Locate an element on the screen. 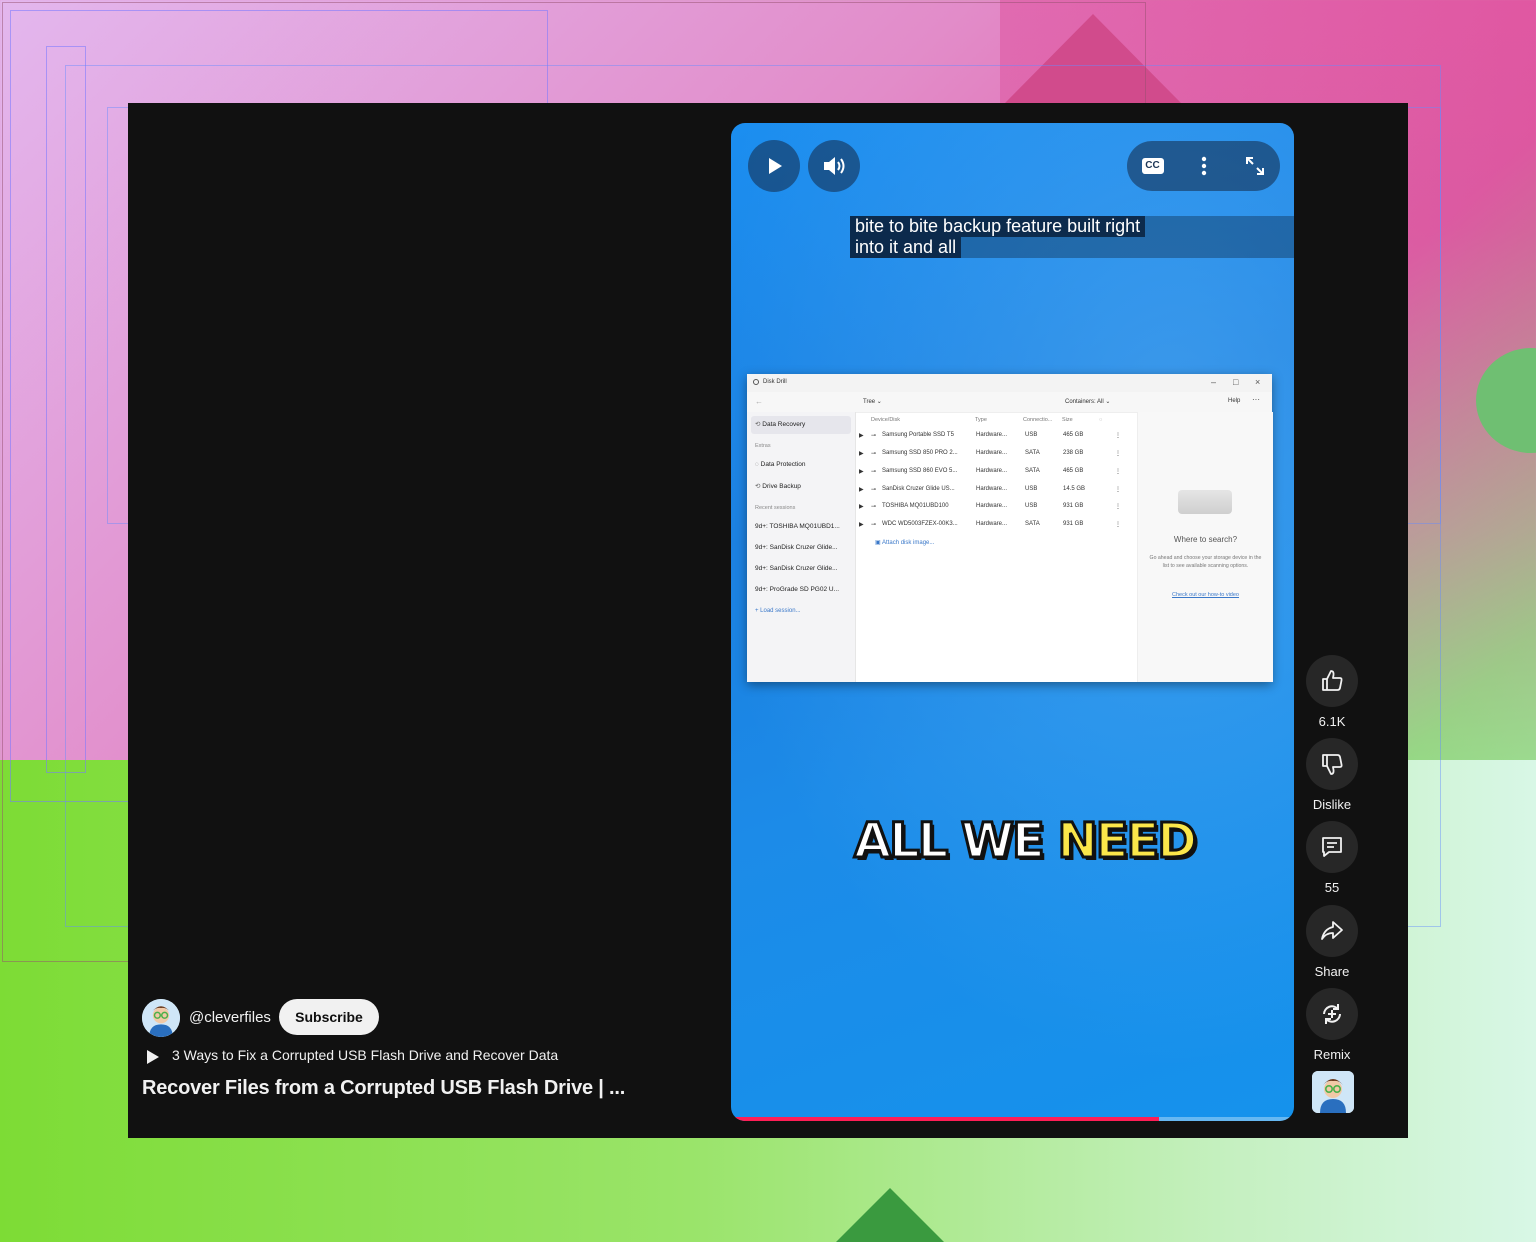 Image resolution: width=1536 pixels, height=1242 pixels. overlay-word-highlight: NEED is located at coordinates (1127, 841).